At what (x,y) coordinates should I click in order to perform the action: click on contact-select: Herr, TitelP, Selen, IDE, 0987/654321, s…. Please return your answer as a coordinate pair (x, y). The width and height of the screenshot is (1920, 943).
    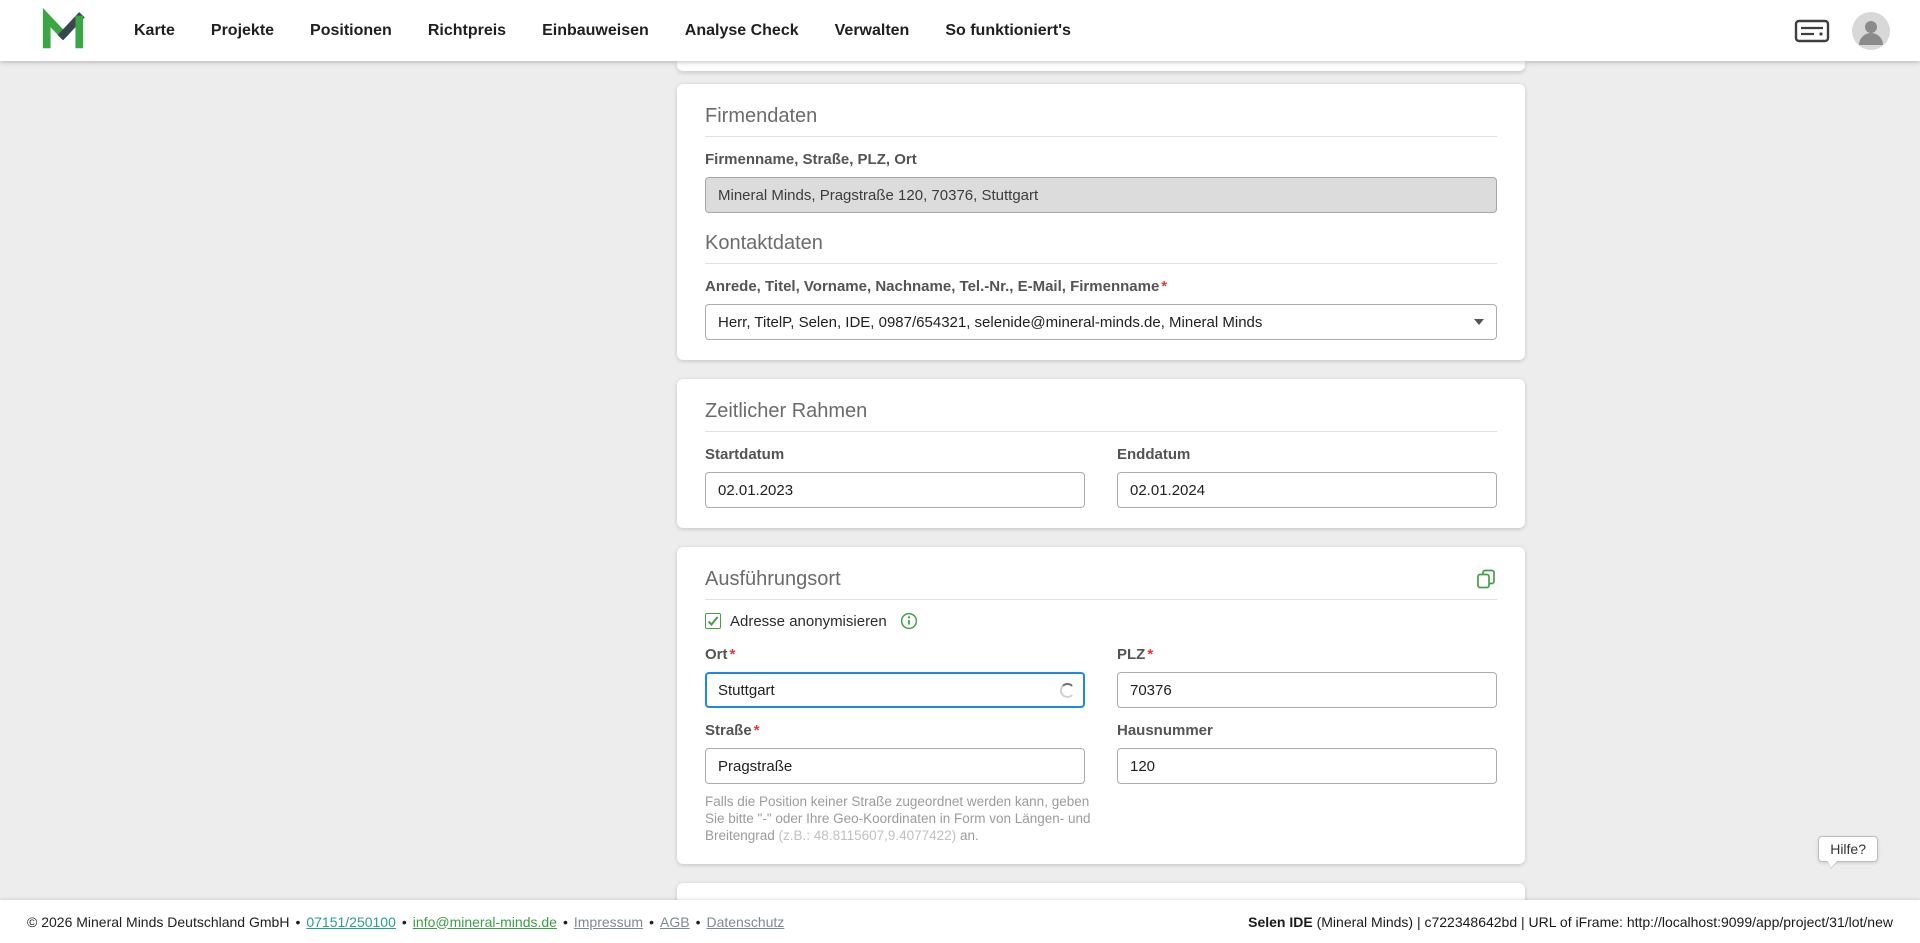
    Looking at the image, I should click on (1101, 322).